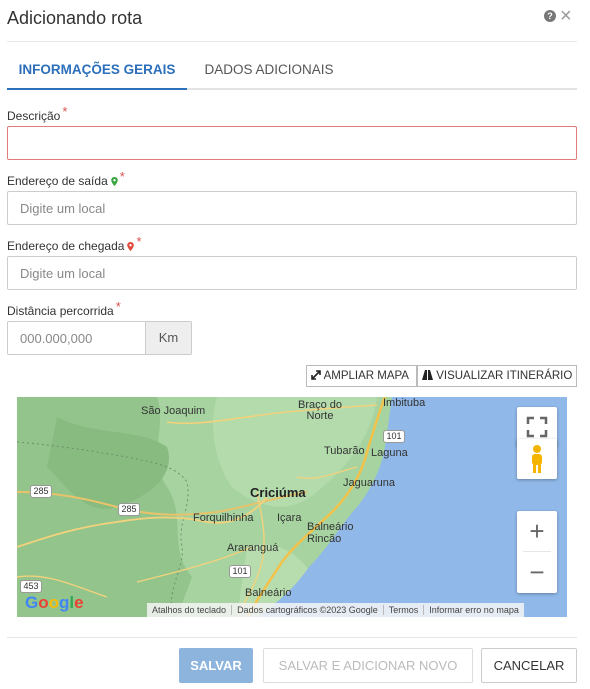 The height and width of the screenshot is (689, 590). Describe the element at coordinates (316, 375) in the screenshot. I see `expand-icon` at that location.